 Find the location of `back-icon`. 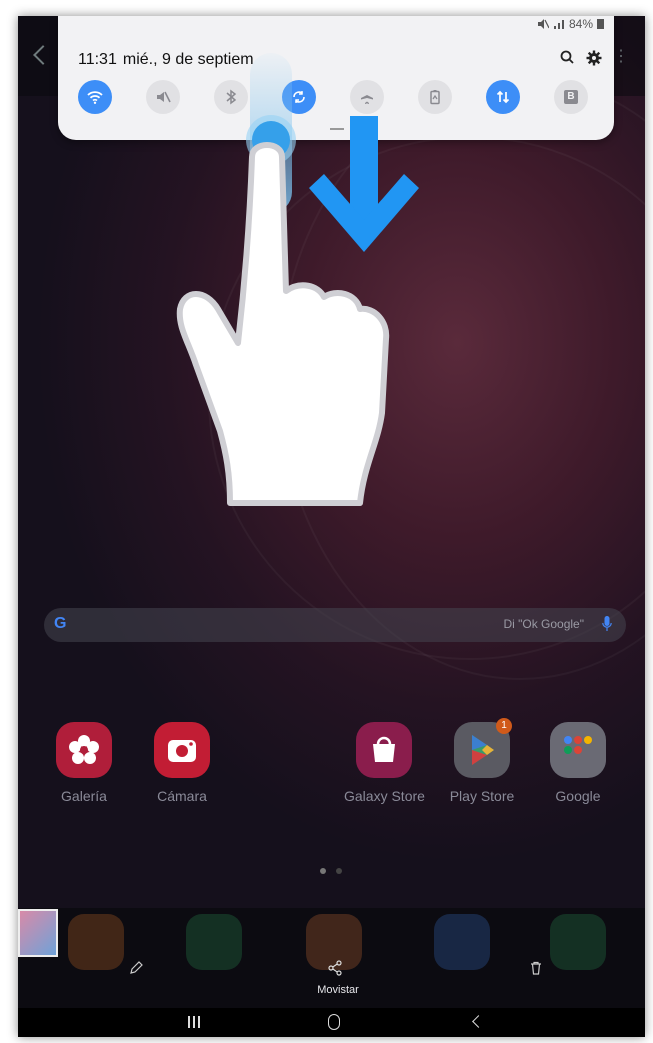

back-icon is located at coordinates (478, 1021).